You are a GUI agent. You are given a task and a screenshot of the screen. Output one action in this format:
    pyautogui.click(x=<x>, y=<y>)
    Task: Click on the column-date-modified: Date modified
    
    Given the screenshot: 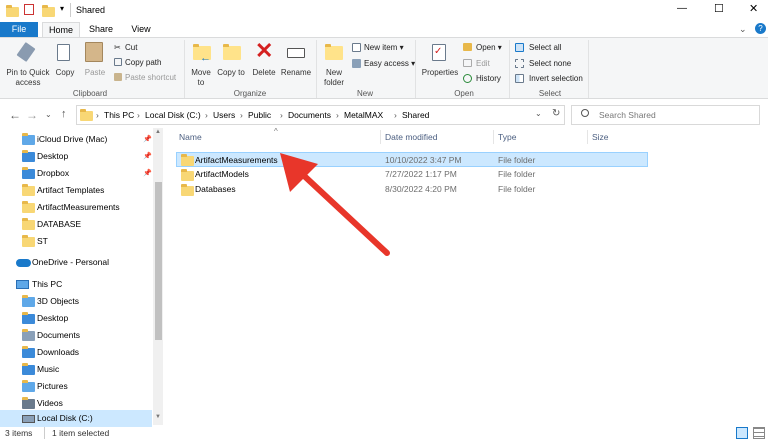 What is the action you would take?
    pyautogui.click(x=411, y=137)
    